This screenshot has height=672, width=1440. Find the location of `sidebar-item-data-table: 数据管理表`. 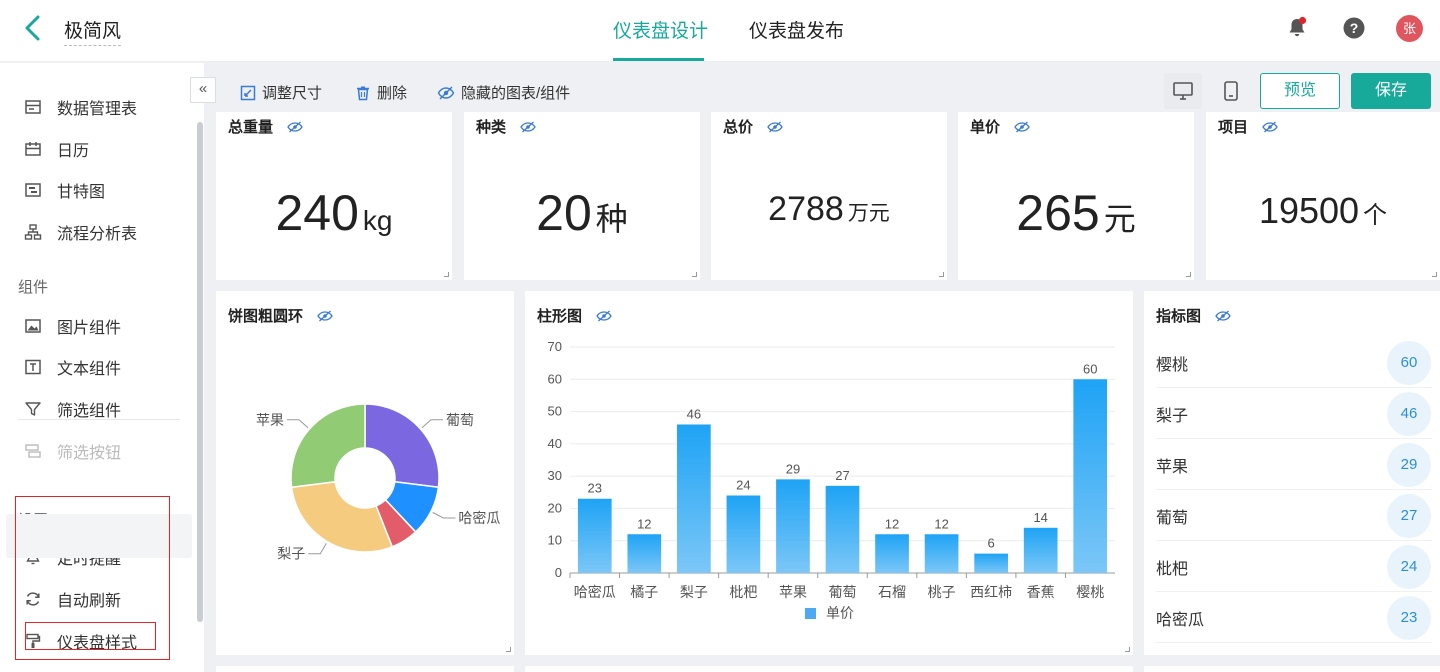

sidebar-item-data-table: 数据管理表 is located at coordinates (80, 107).